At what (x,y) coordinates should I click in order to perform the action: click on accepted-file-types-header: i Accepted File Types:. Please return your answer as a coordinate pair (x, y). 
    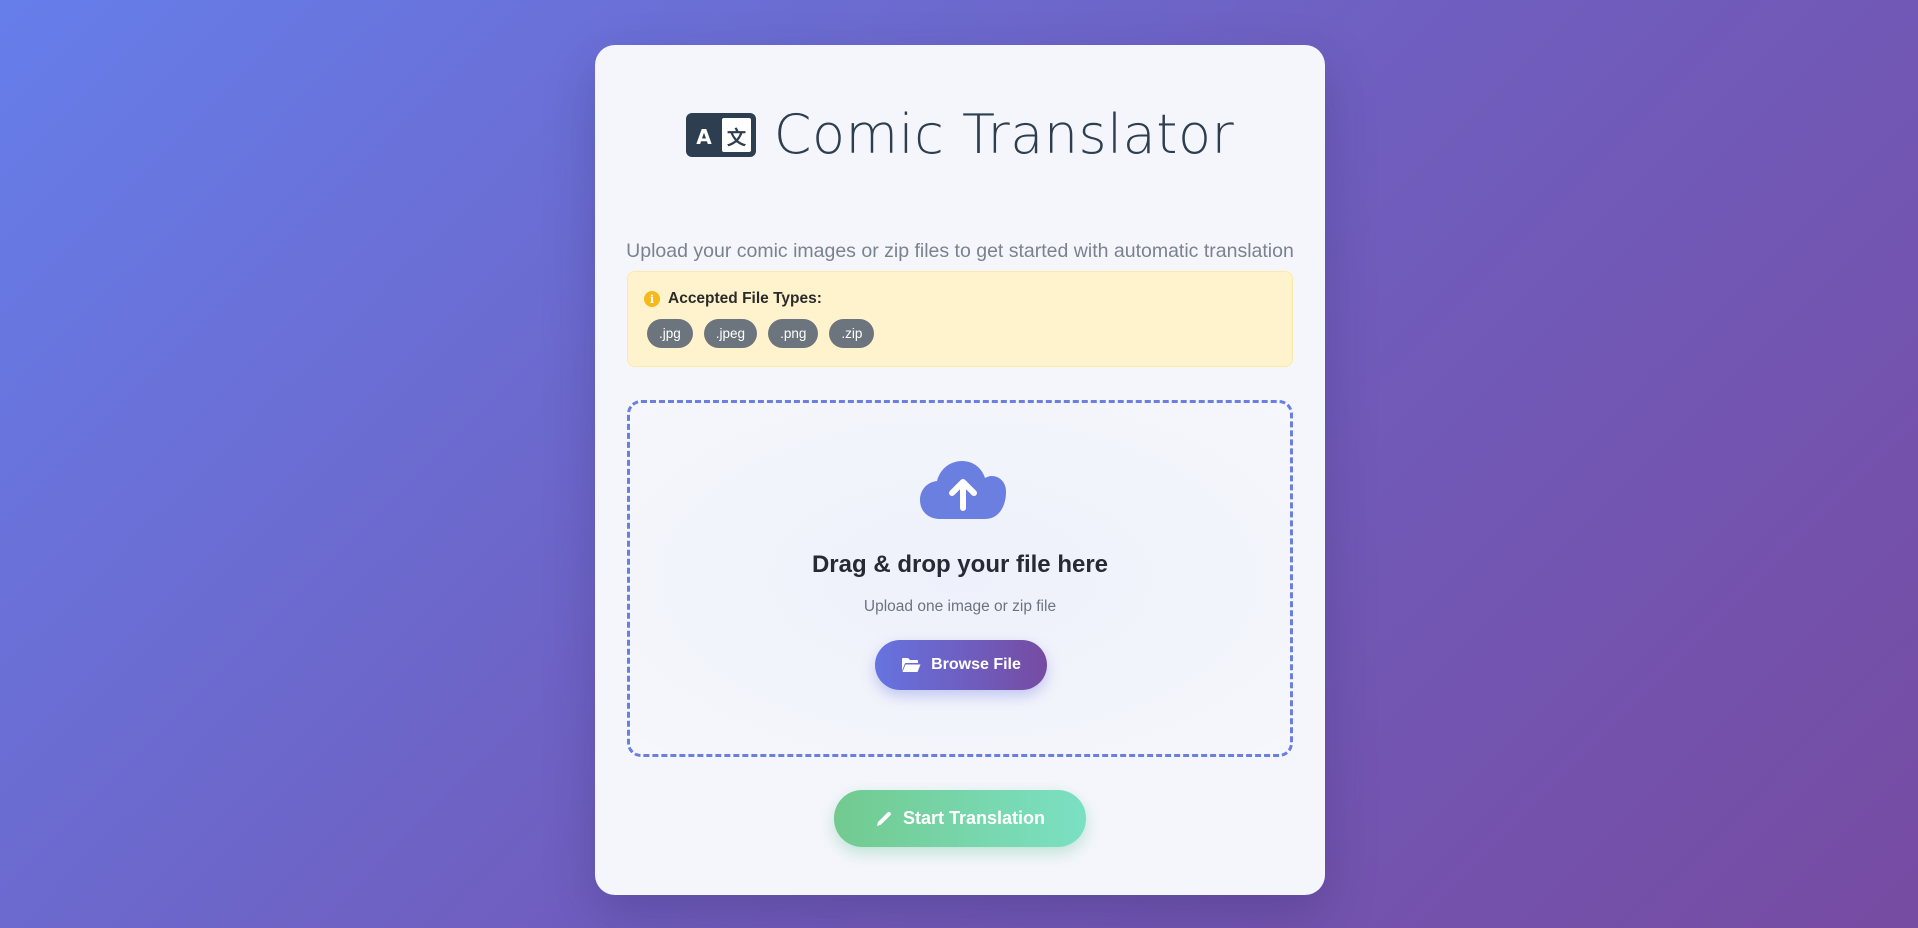
    Looking at the image, I should click on (733, 299).